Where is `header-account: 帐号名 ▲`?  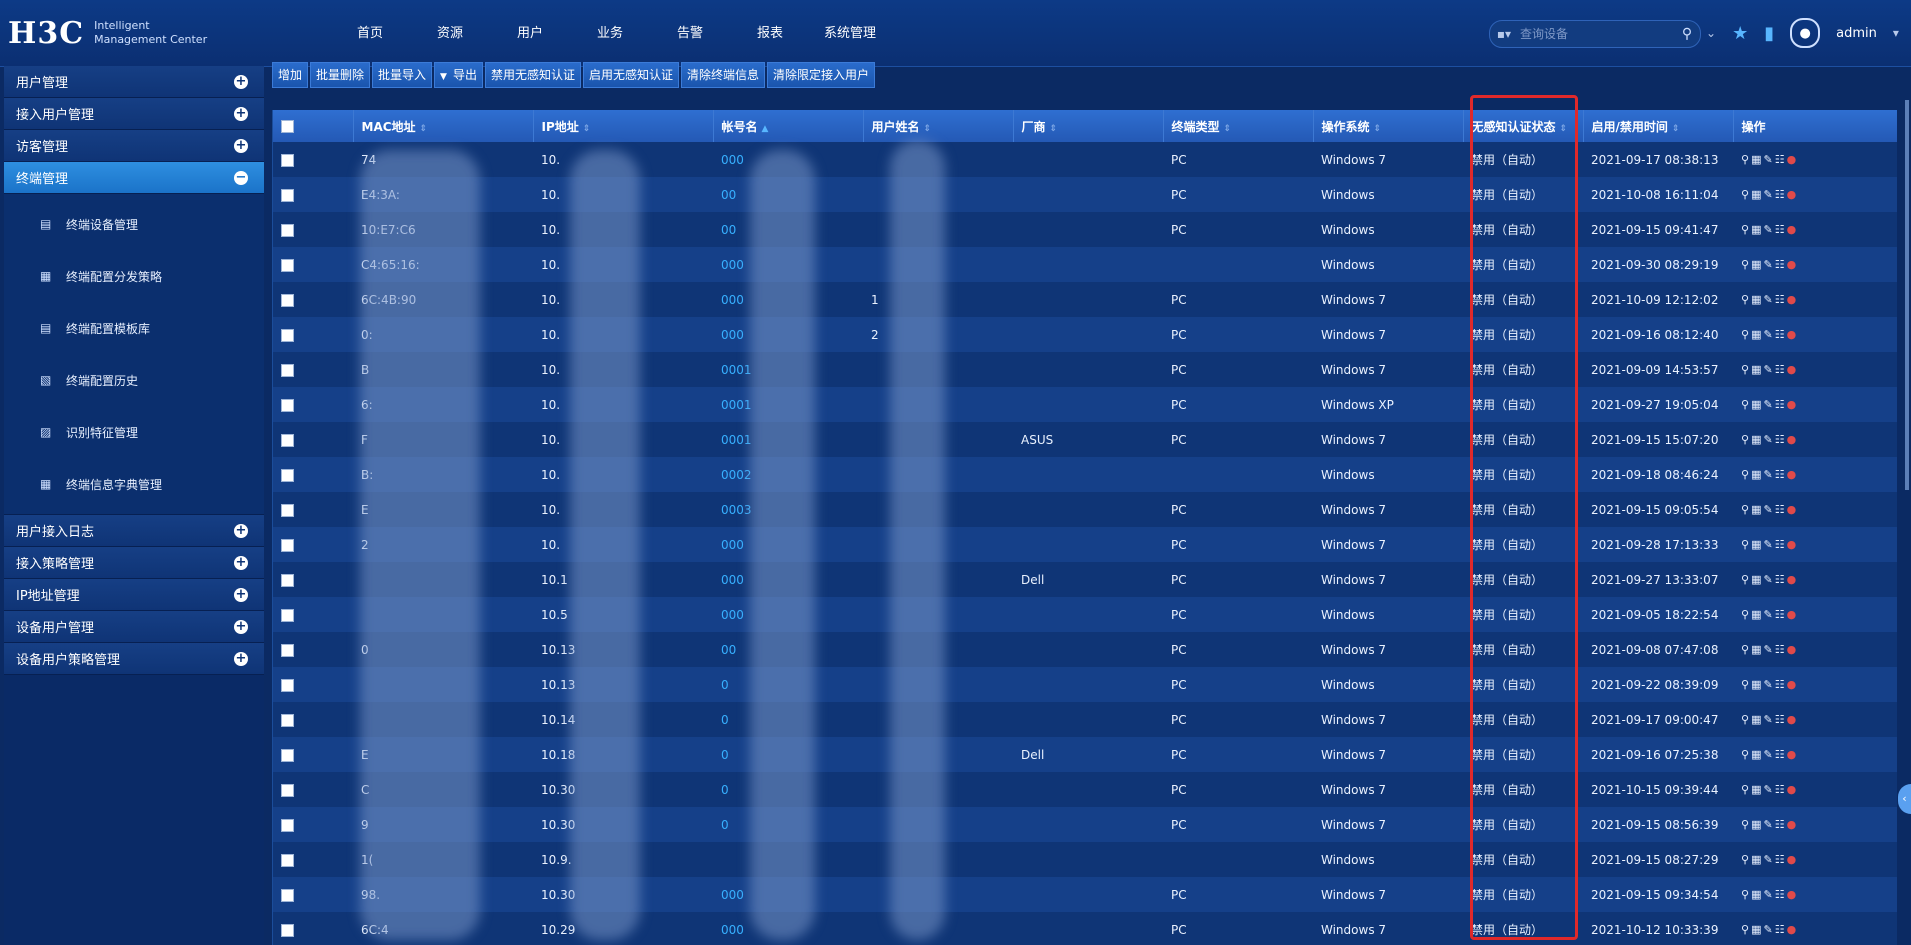 header-account: 帐号名 ▲ is located at coordinates (788, 126).